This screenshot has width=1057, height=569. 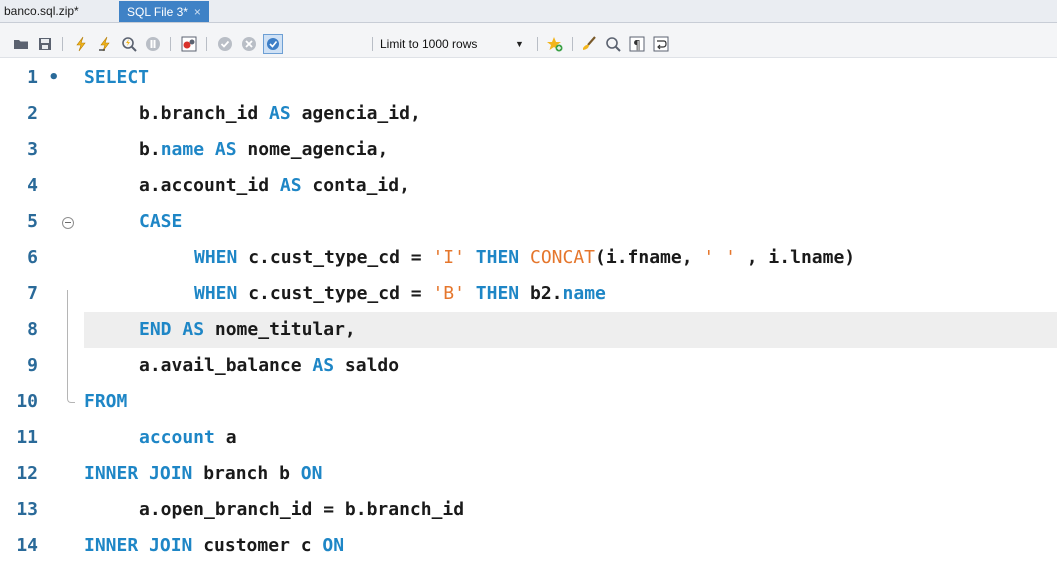 What do you see at coordinates (528, 546) in the screenshot?
I see `code-line: 14 INNER JOIN customer c ON` at bounding box center [528, 546].